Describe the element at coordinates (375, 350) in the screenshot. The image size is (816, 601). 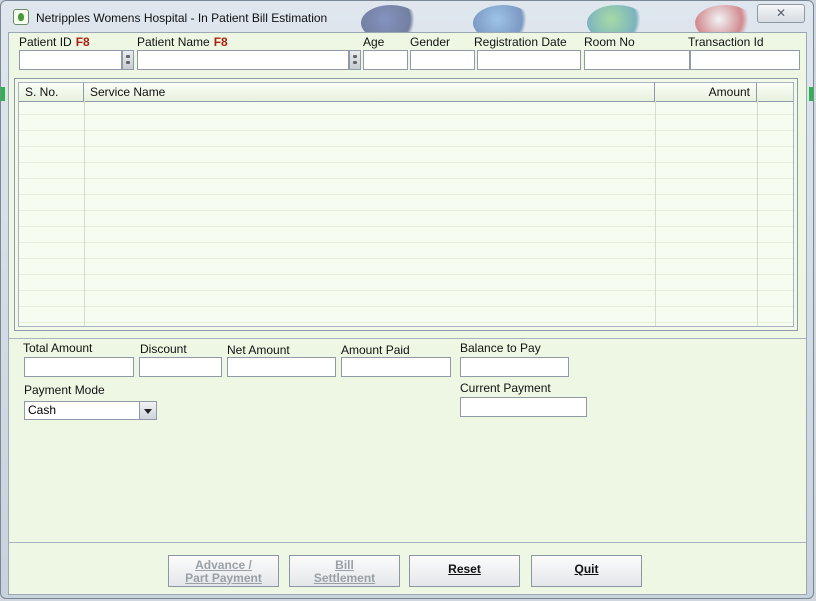
I see `amount-paid-label: Amount Paid` at that location.